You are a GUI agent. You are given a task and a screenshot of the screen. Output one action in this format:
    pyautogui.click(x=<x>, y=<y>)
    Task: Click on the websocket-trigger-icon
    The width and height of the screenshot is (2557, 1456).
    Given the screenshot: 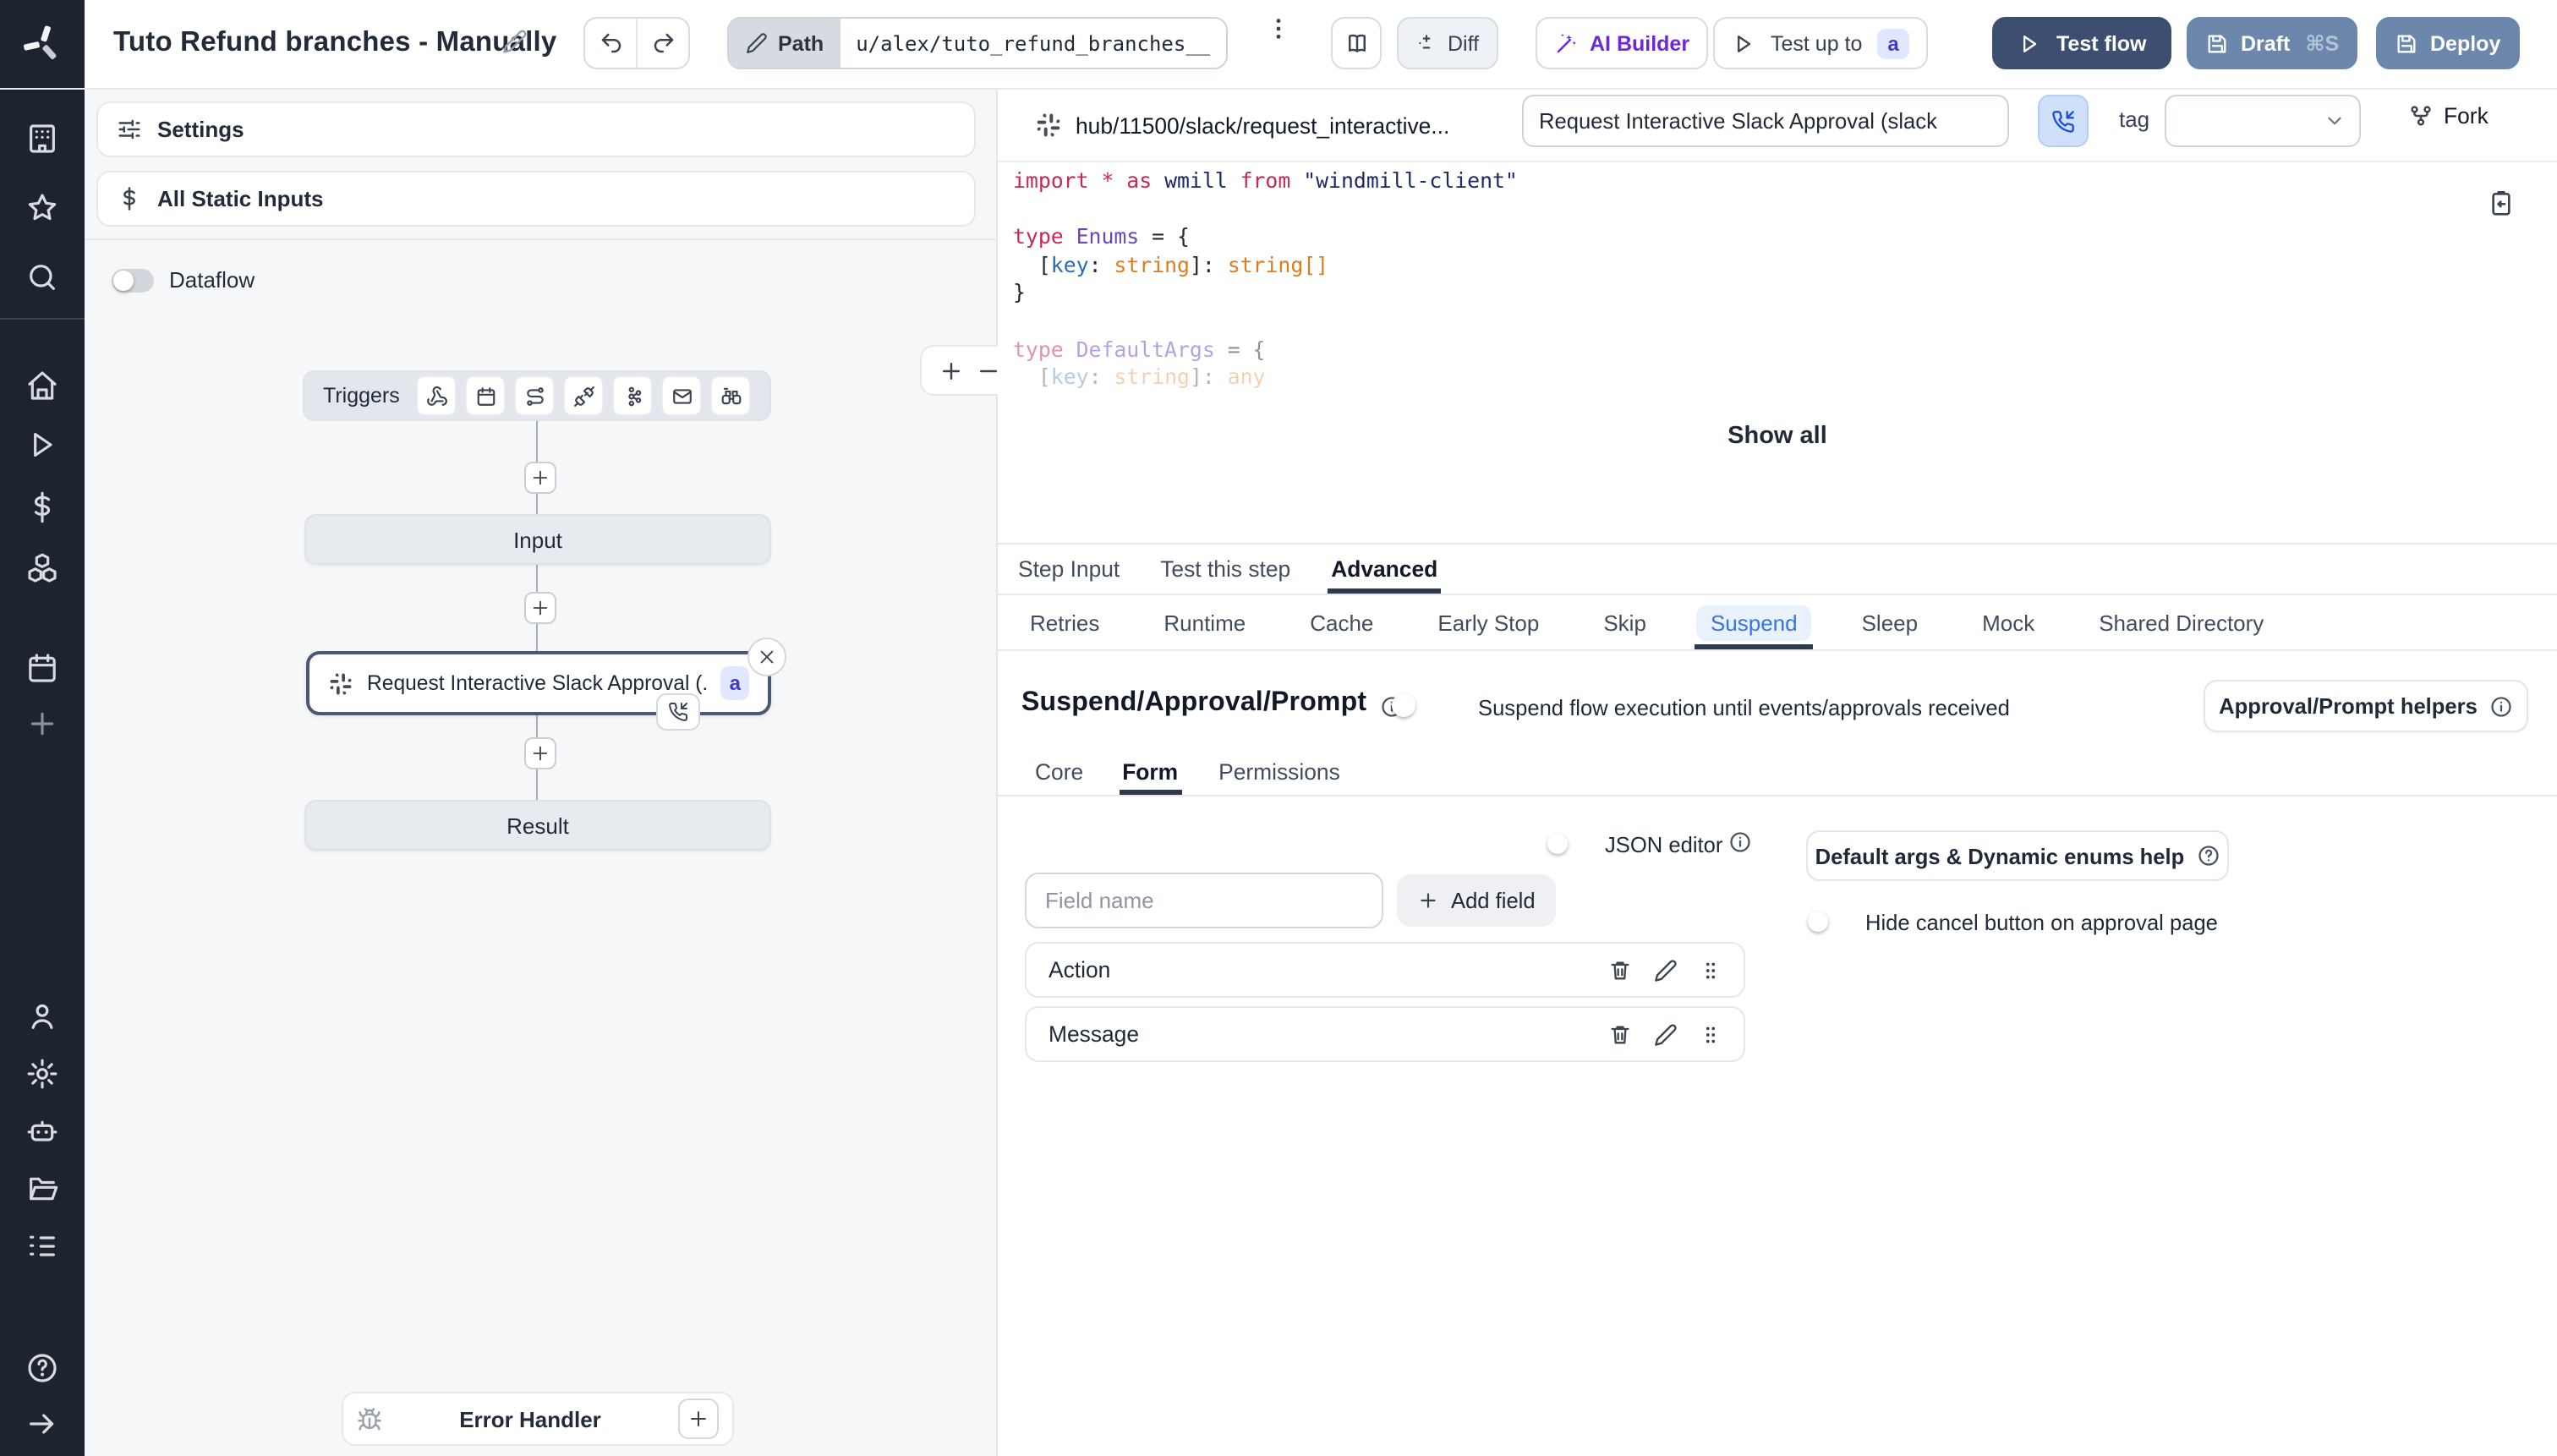 What is the action you would take?
    pyautogui.click(x=583, y=395)
    